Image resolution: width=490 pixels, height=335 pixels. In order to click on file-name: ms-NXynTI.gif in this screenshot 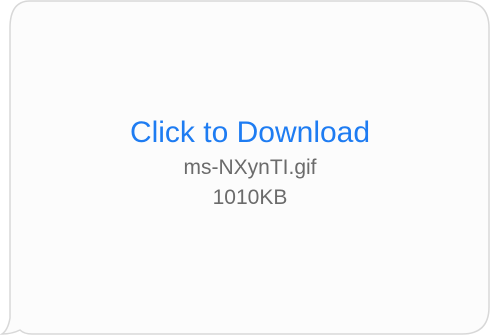, I will do `click(250, 167)`.